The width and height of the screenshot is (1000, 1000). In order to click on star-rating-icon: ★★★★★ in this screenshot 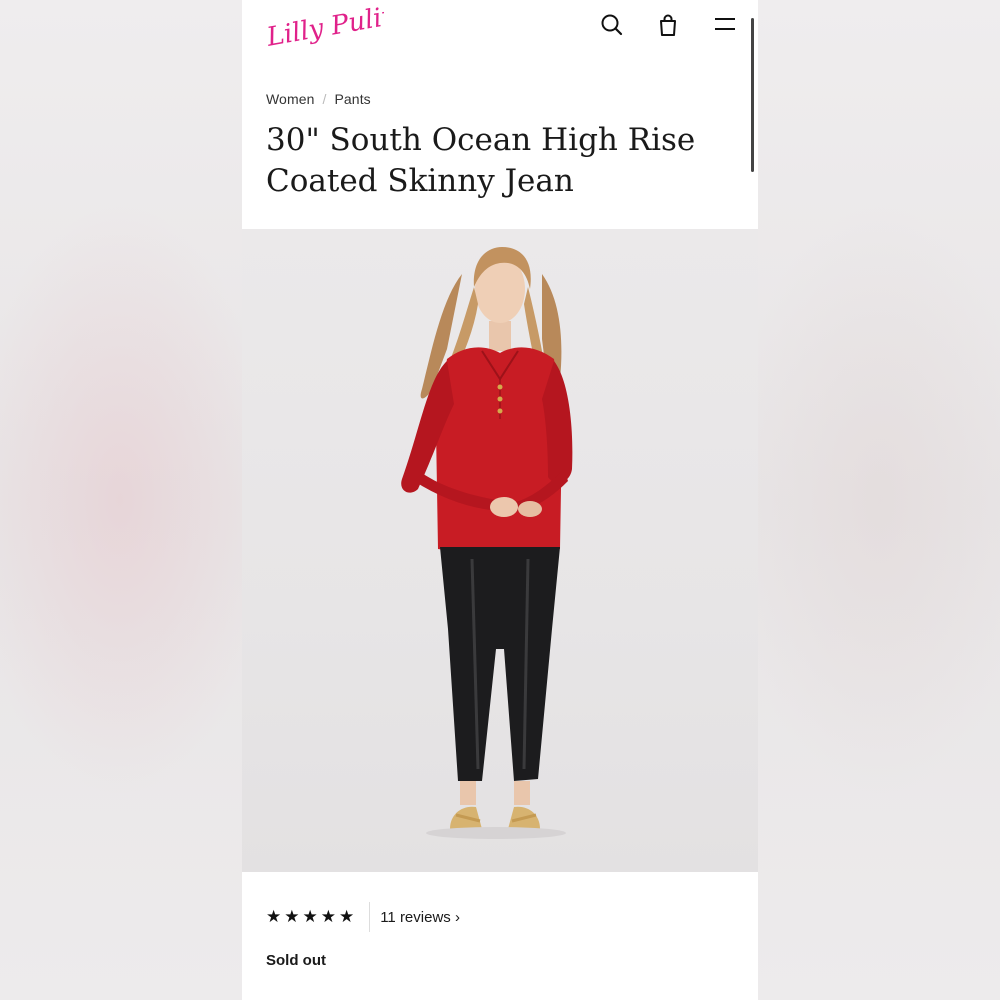, I will do `click(312, 916)`.